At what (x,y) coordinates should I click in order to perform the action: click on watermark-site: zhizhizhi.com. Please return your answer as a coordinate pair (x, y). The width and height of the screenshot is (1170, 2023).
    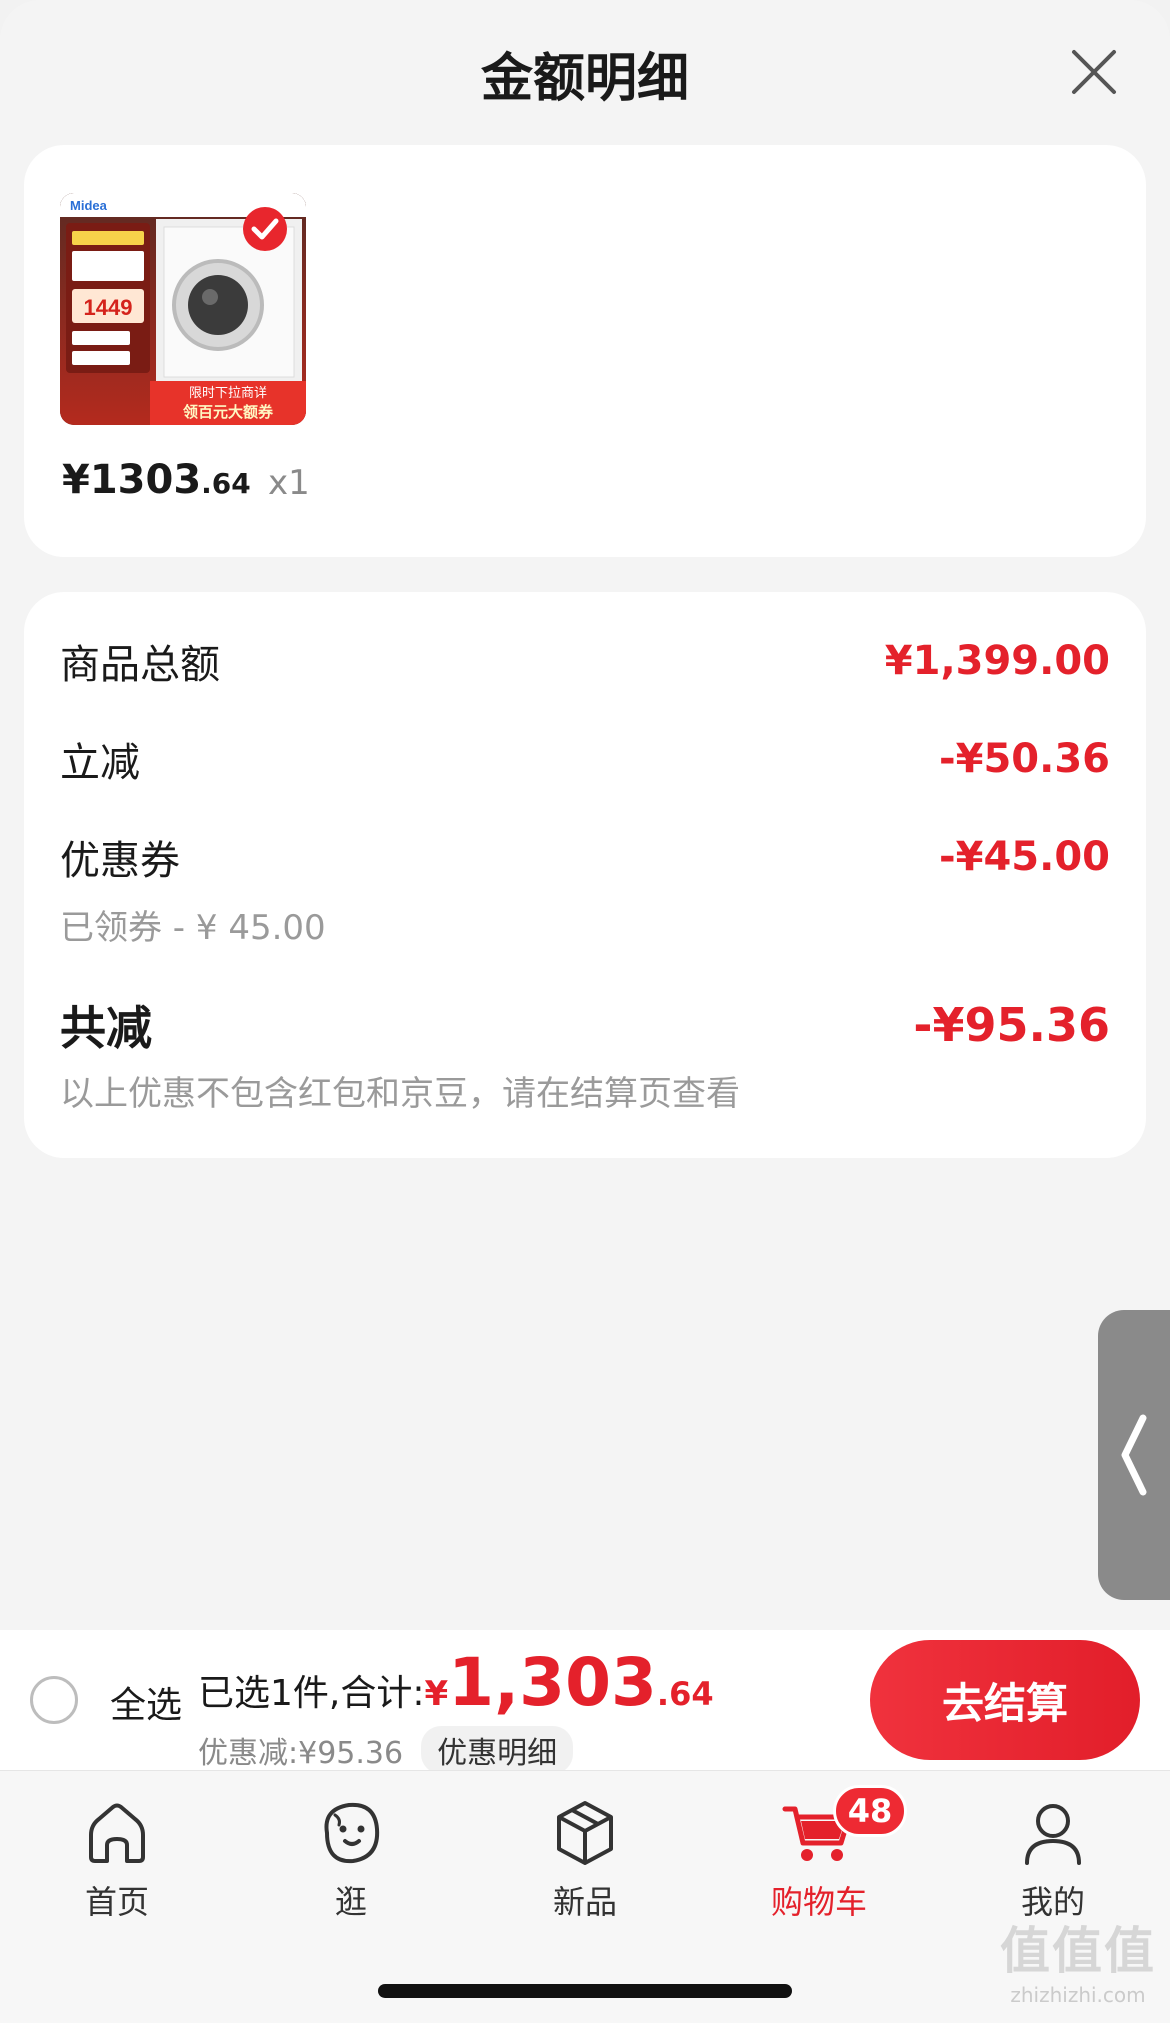
    Looking at the image, I should click on (1078, 1995).